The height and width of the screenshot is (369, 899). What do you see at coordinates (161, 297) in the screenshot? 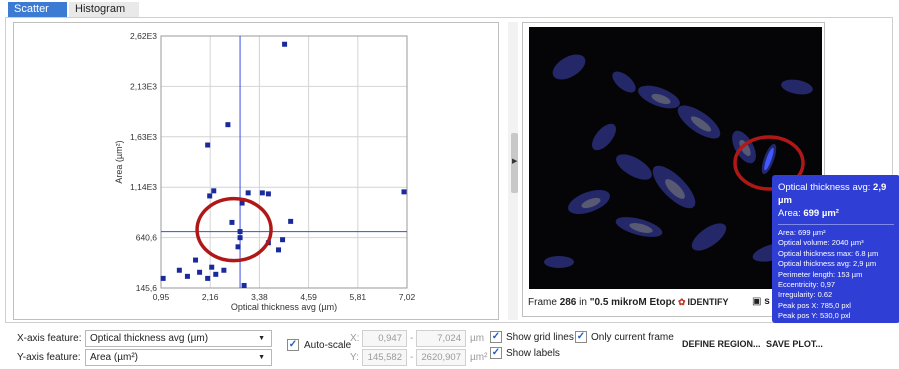
I see `x-tick-label: 0,95` at bounding box center [161, 297].